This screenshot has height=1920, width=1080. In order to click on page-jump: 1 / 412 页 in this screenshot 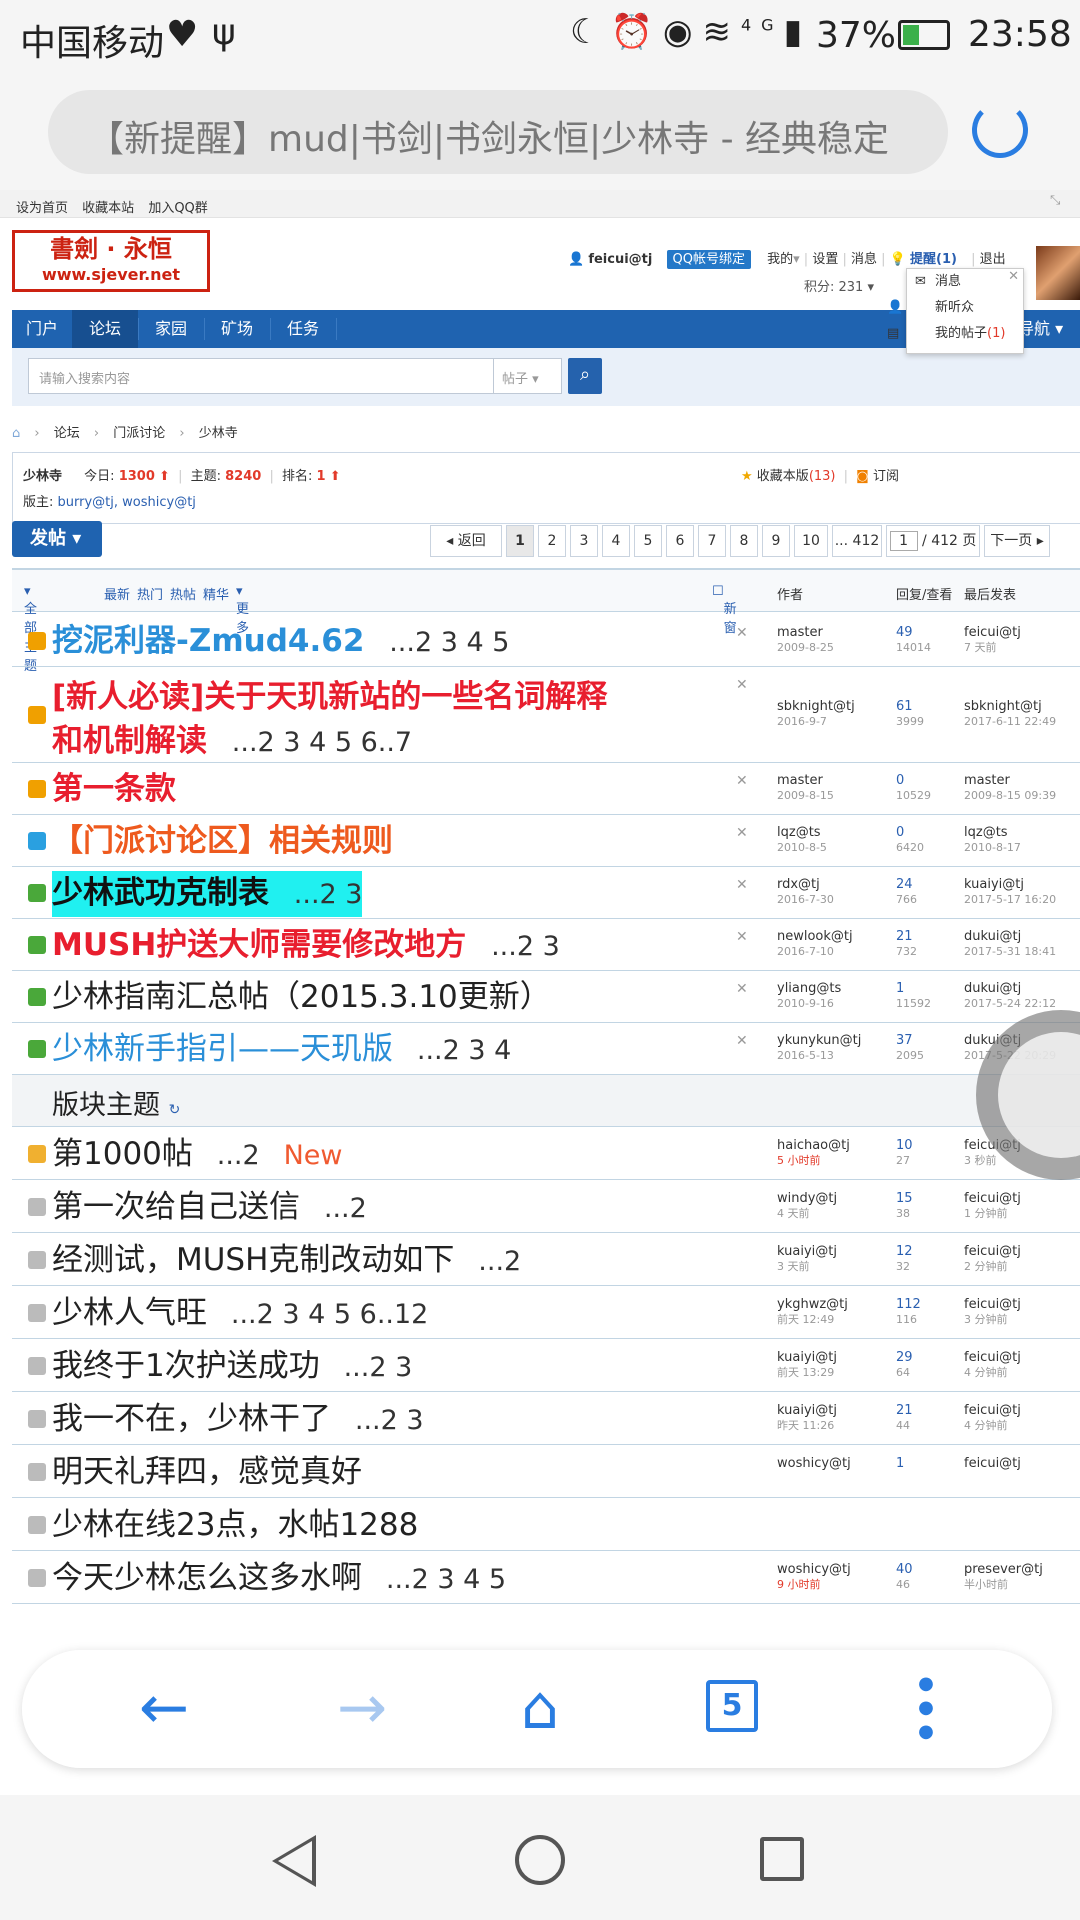, I will do `click(933, 541)`.